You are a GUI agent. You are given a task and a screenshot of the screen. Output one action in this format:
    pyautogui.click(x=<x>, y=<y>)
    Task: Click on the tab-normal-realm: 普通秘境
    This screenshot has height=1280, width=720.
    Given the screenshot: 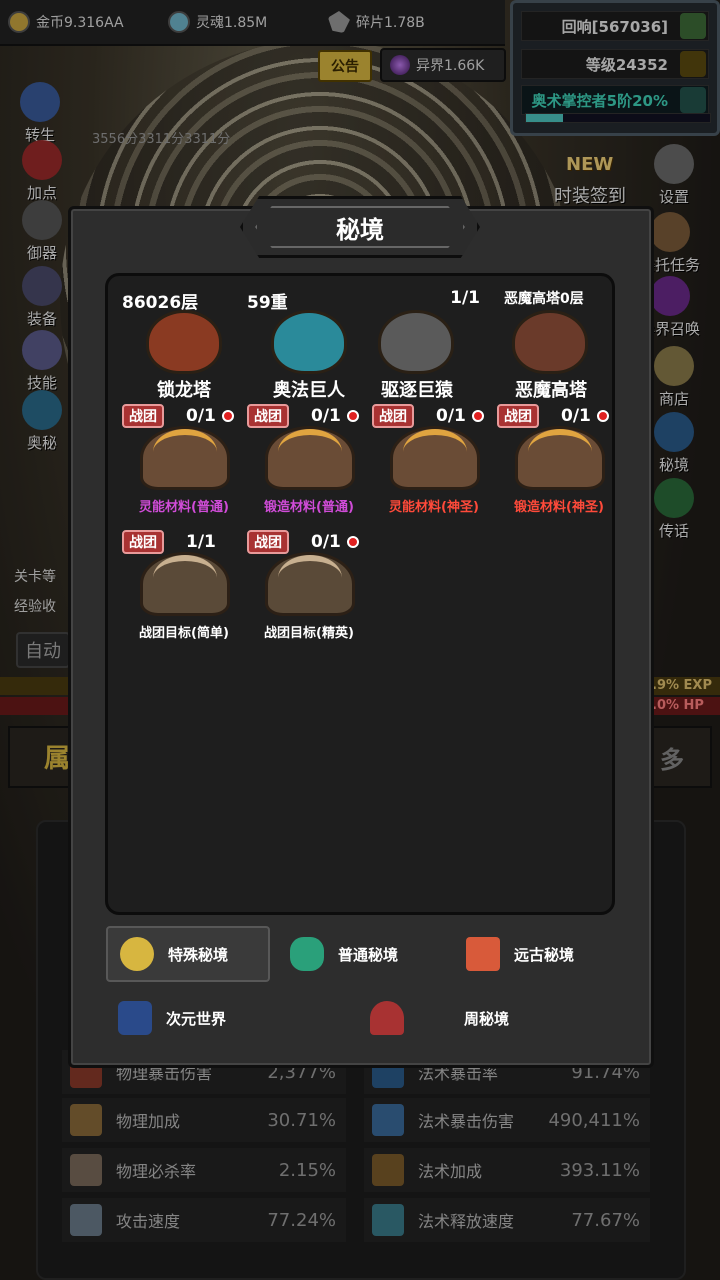 What is the action you would take?
    pyautogui.click(x=363, y=954)
    